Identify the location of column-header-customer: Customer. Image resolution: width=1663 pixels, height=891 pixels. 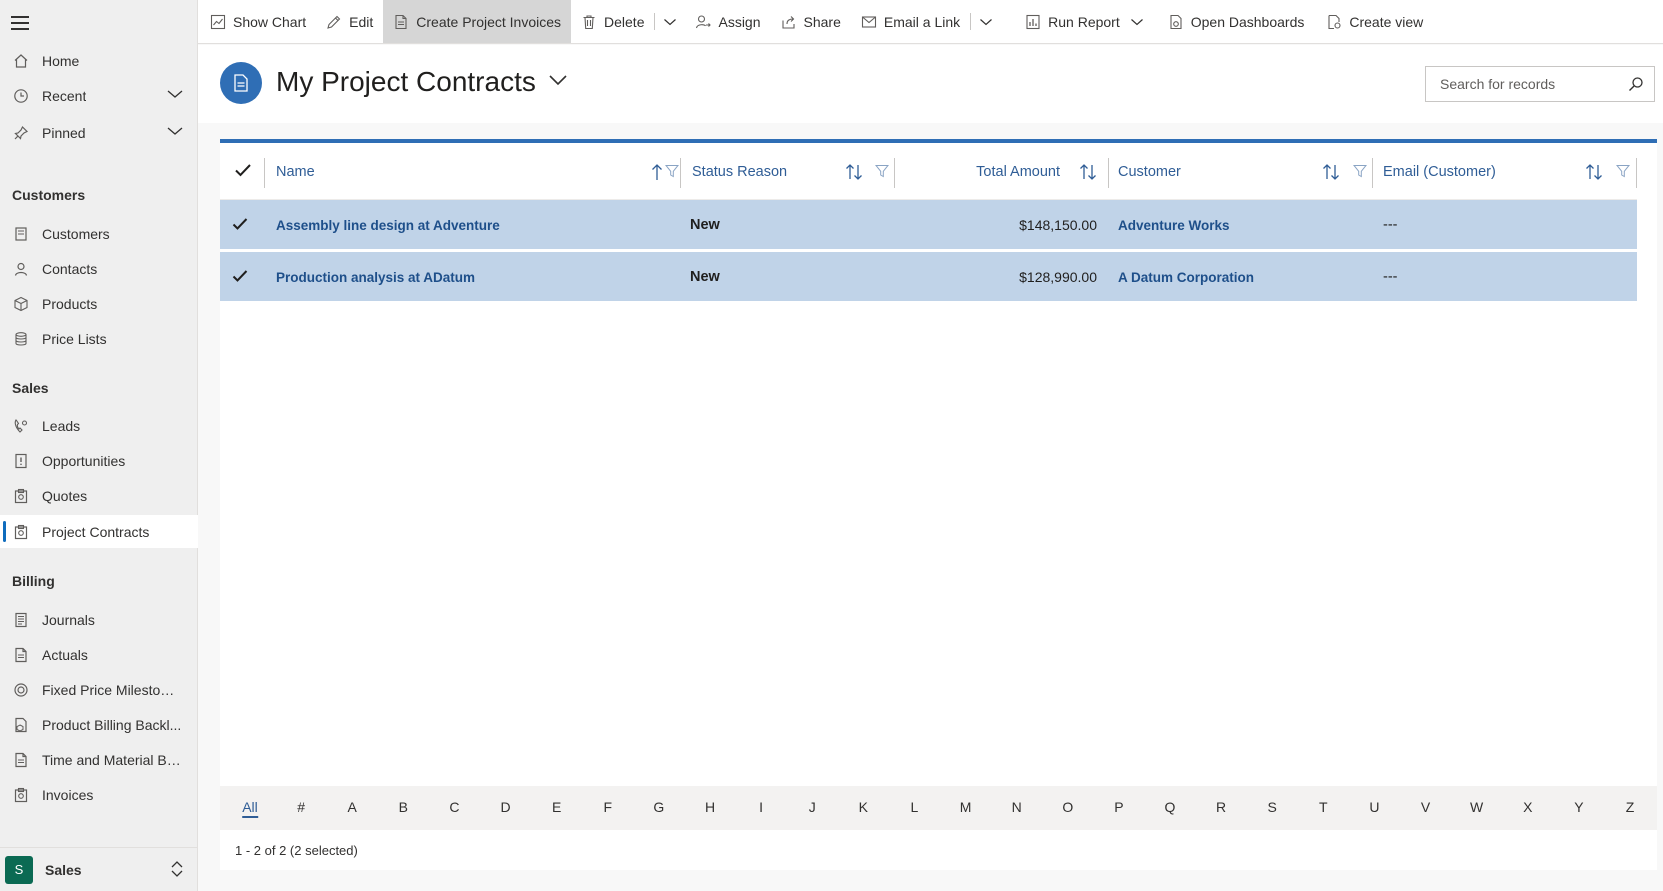
(1241, 171).